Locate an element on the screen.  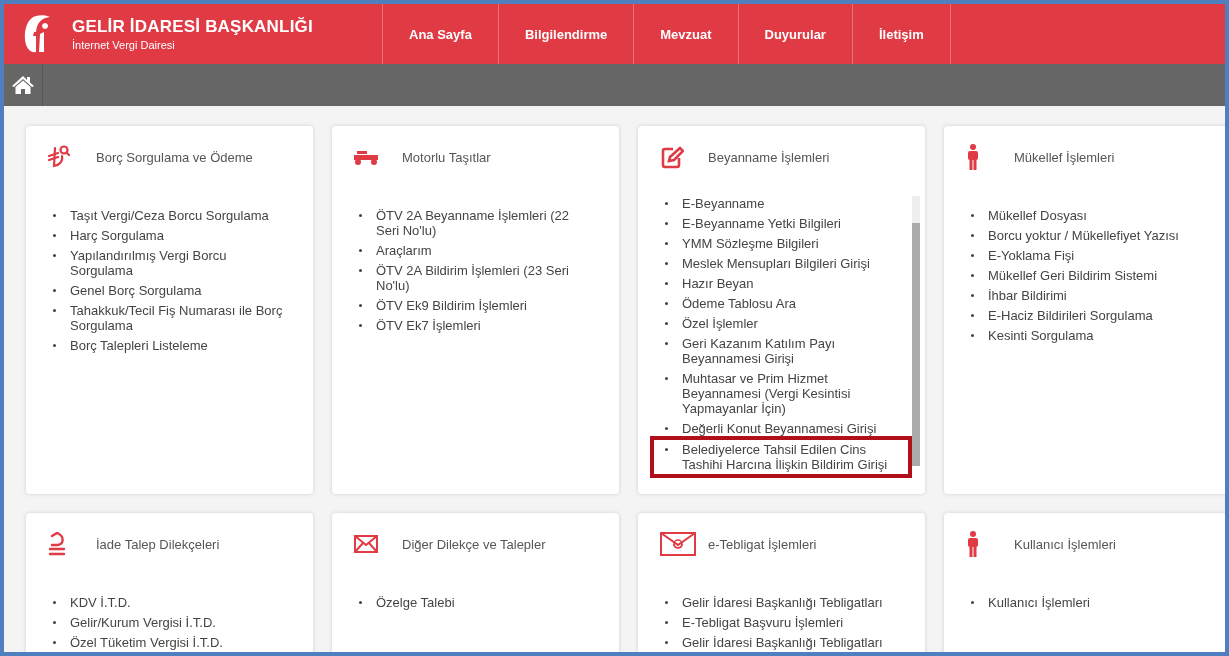
menu-link: ÖTV Ek9 Bildirim İşlemleri is located at coordinates (451, 305).